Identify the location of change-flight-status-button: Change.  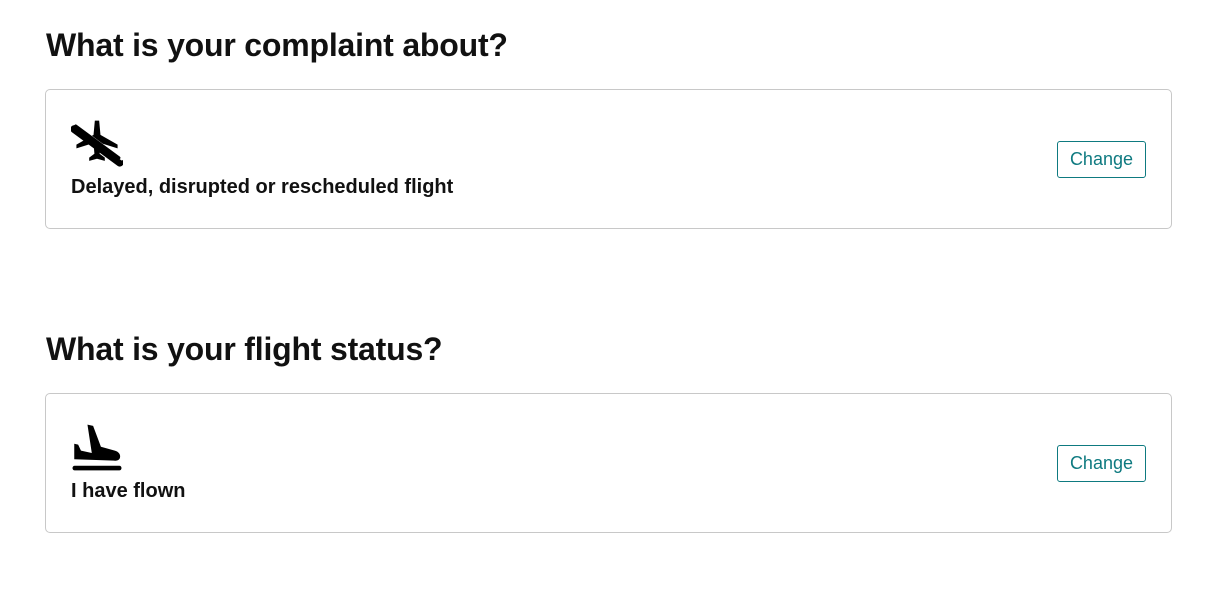
(1101, 463).